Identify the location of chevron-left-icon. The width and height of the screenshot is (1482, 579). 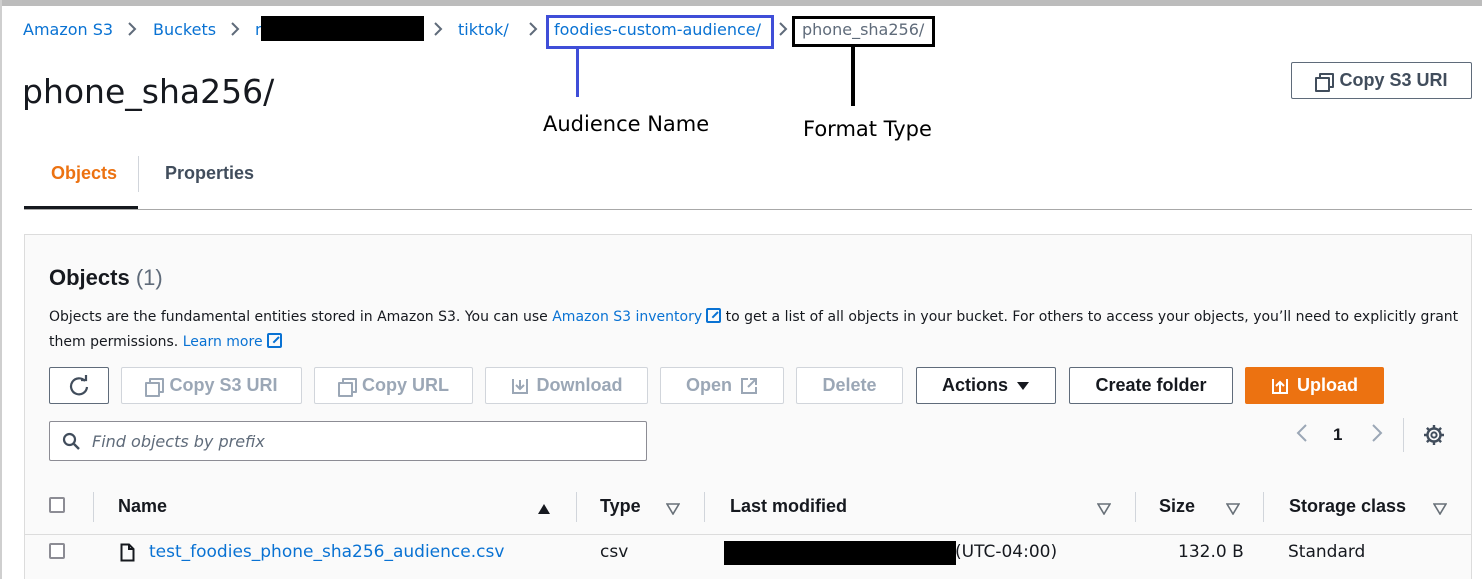
(1302, 436).